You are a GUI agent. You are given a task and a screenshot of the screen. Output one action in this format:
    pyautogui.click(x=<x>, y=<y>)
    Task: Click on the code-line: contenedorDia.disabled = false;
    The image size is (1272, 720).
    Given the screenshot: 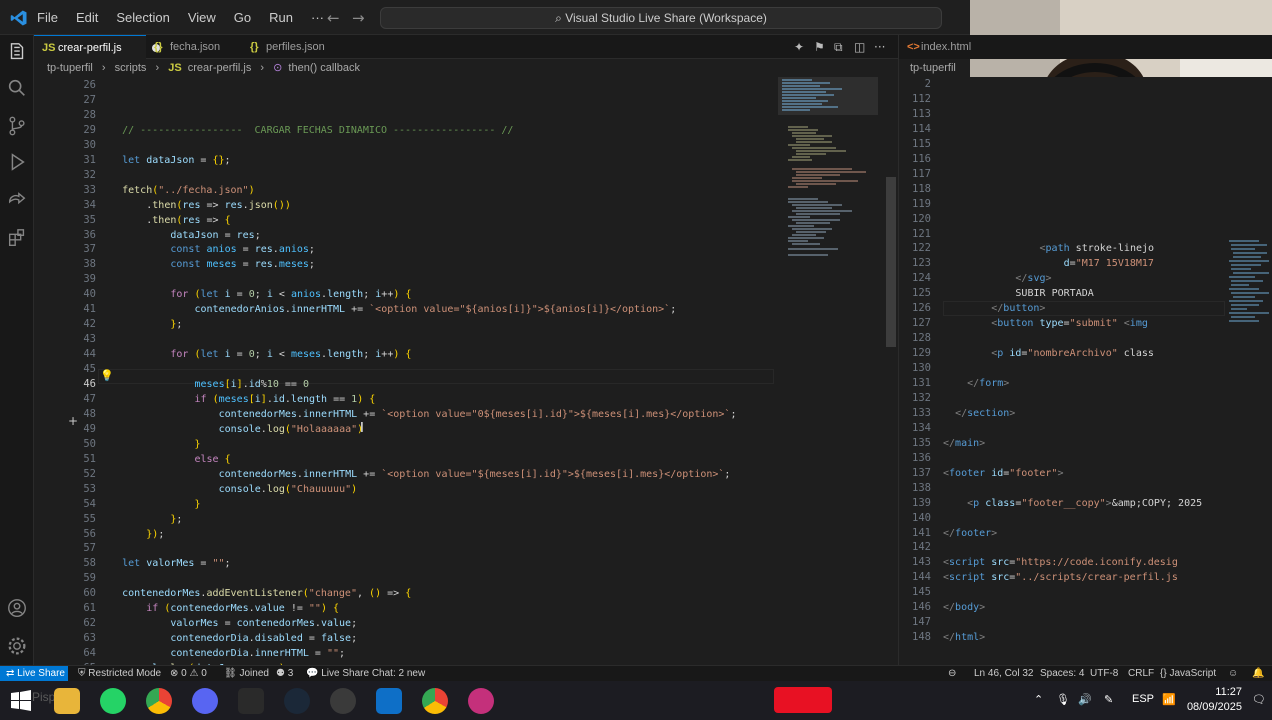 What is the action you would take?
    pyautogui.click(x=227, y=638)
    